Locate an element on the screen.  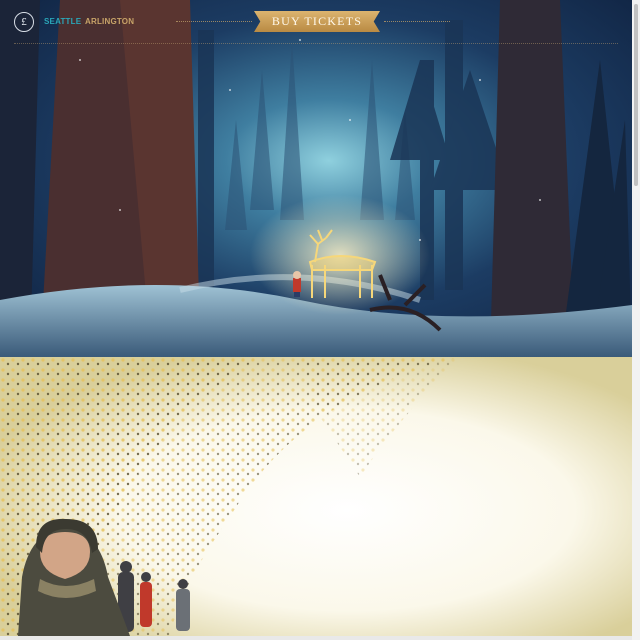
logo-icon: £ is located at coordinates (24, 22).